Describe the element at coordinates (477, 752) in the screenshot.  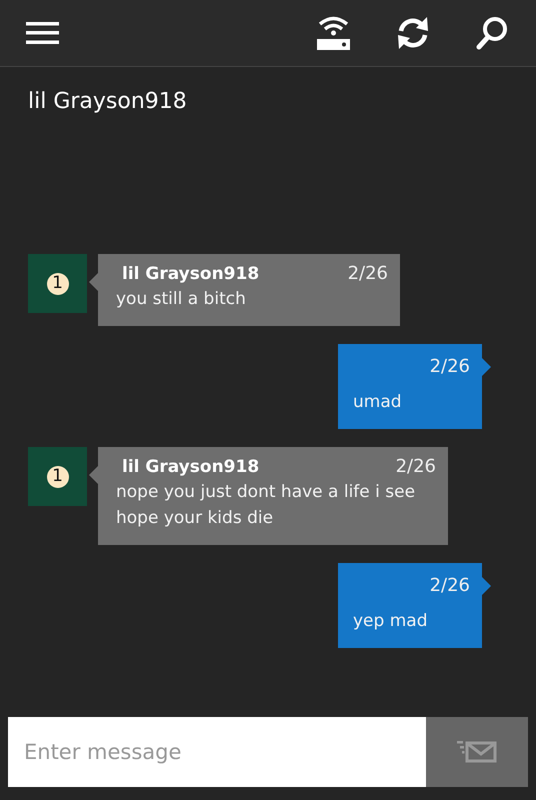
I see `send-mail-icon` at that location.